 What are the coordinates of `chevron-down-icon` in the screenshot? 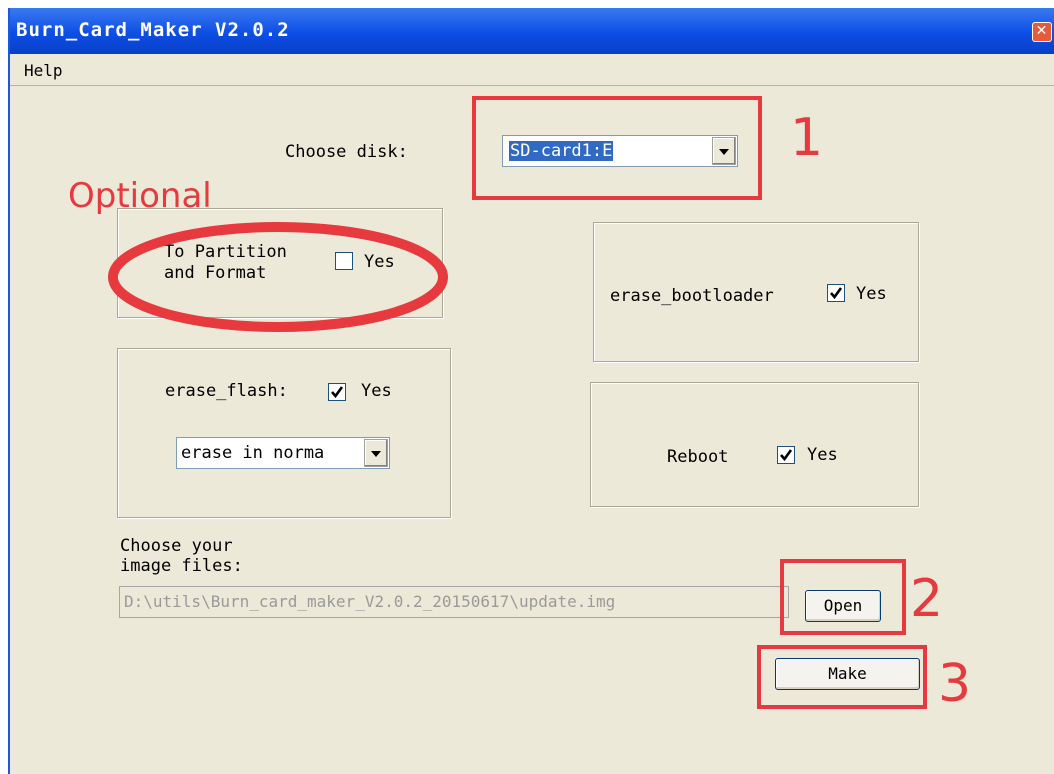 It's located at (376, 453).